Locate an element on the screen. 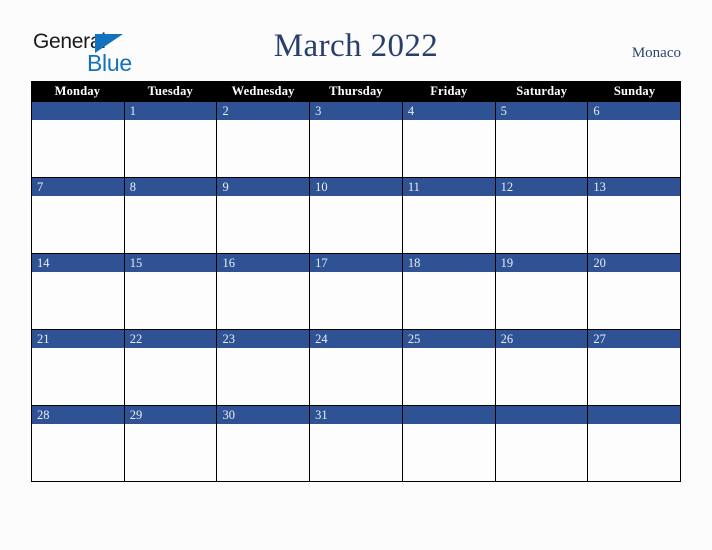 The height and width of the screenshot is (550, 712). day-cell: 15 is located at coordinates (171, 292).